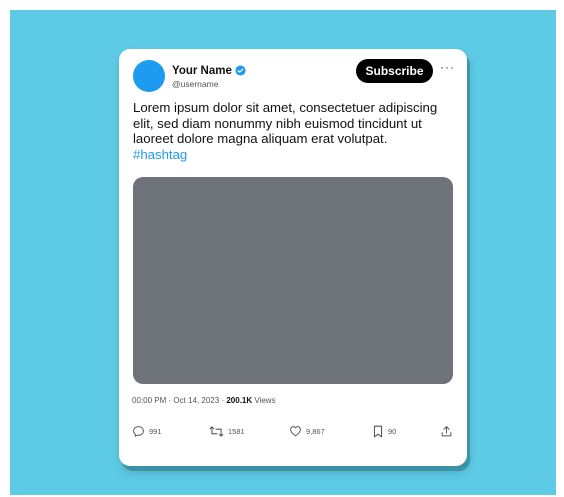  Describe the element at coordinates (315, 431) in the screenshot. I see `like-count: 9,867` at that location.